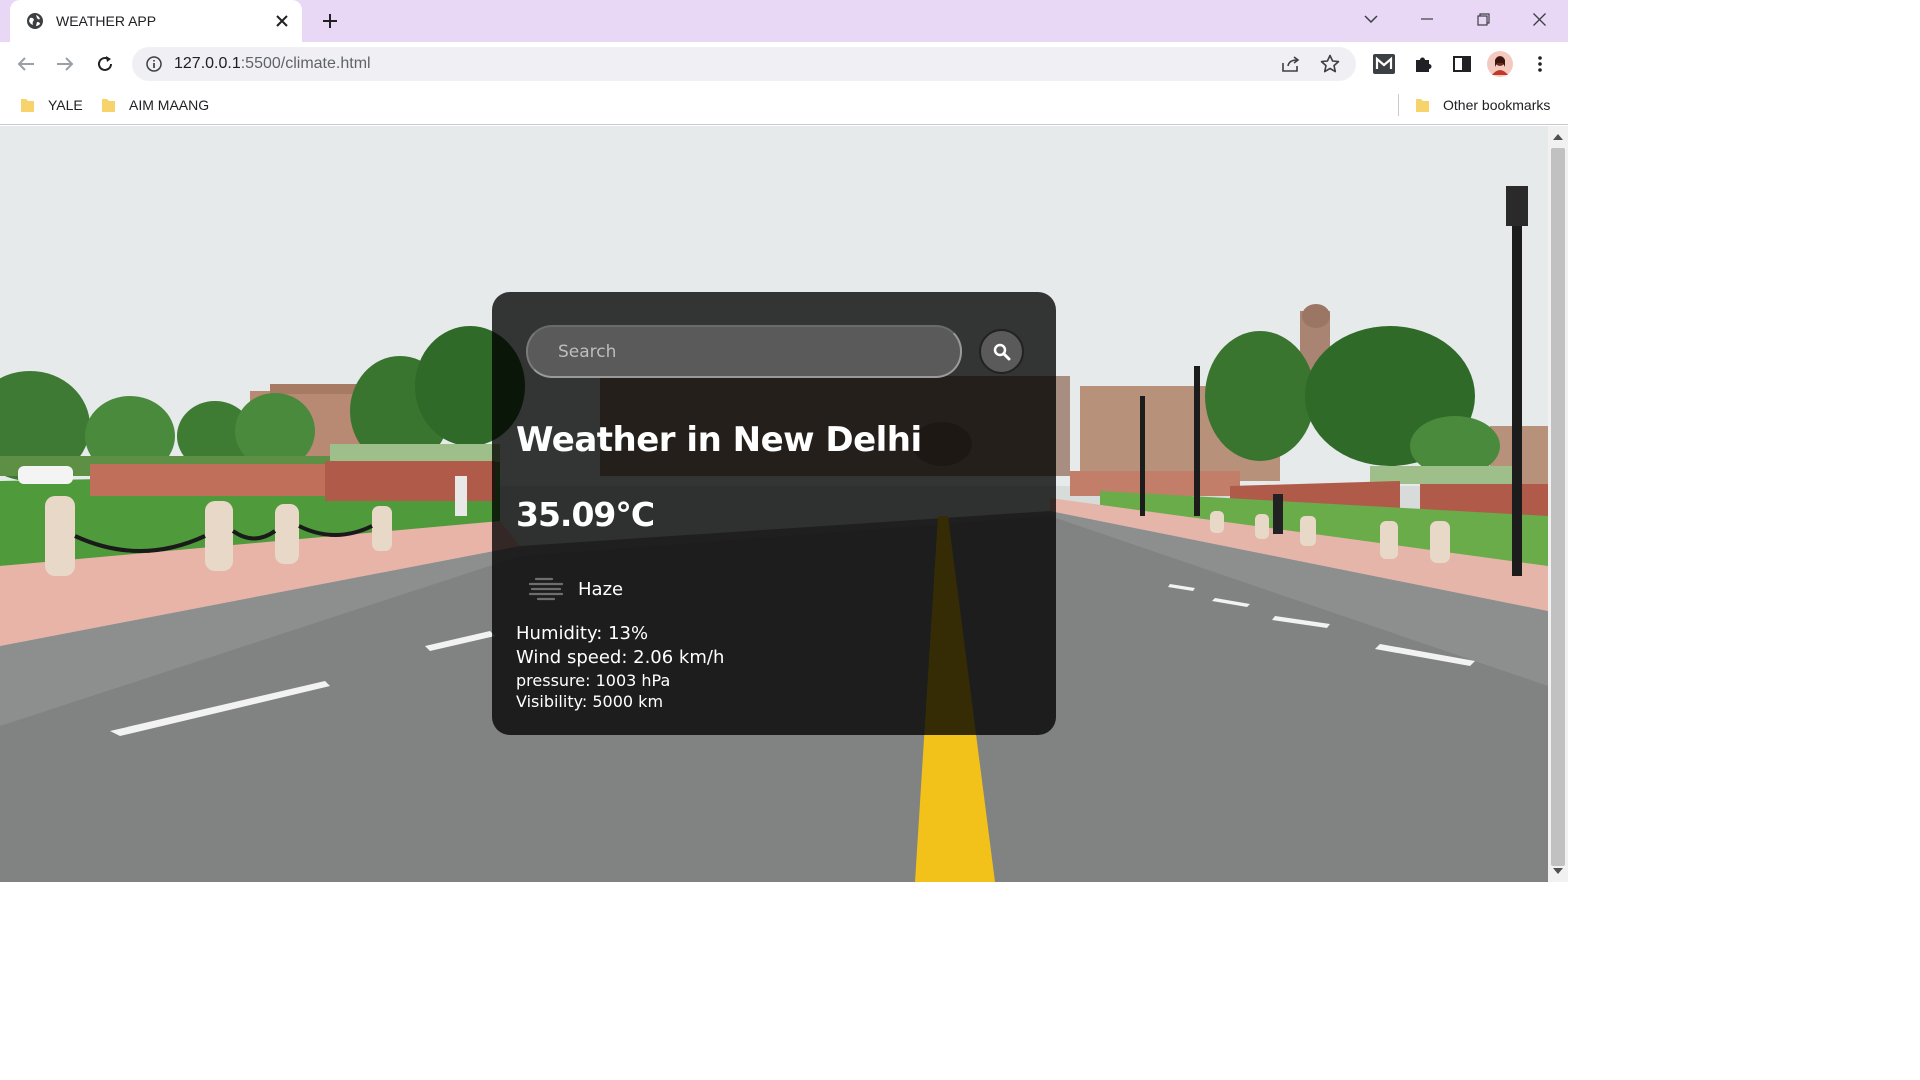  Describe the element at coordinates (601, 589) in the screenshot. I see `weather-description: Haze` at that location.